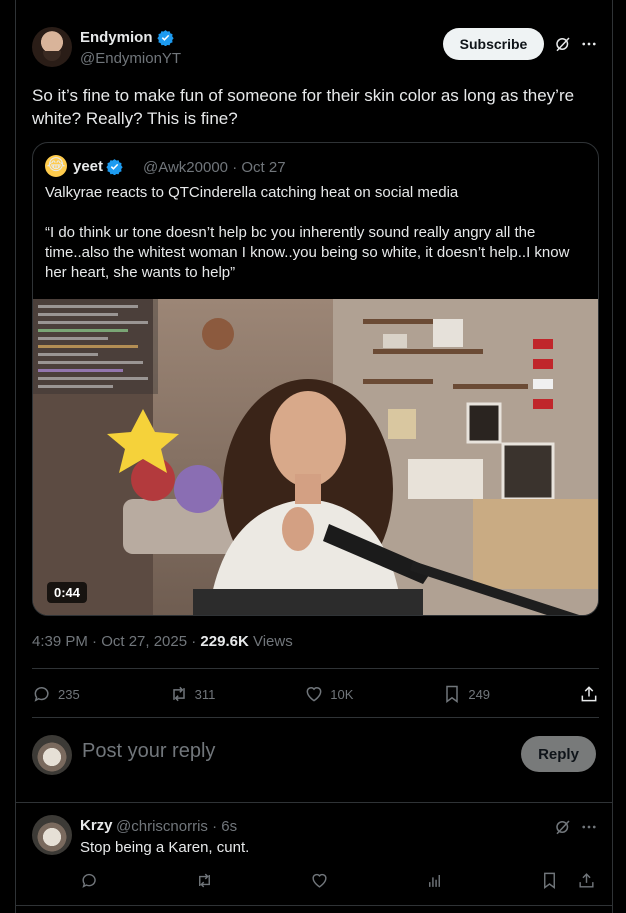 The width and height of the screenshot is (626, 913). Describe the element at coordinates (205, 694) in the screenshot. I see `repost-count: 311` at that location.